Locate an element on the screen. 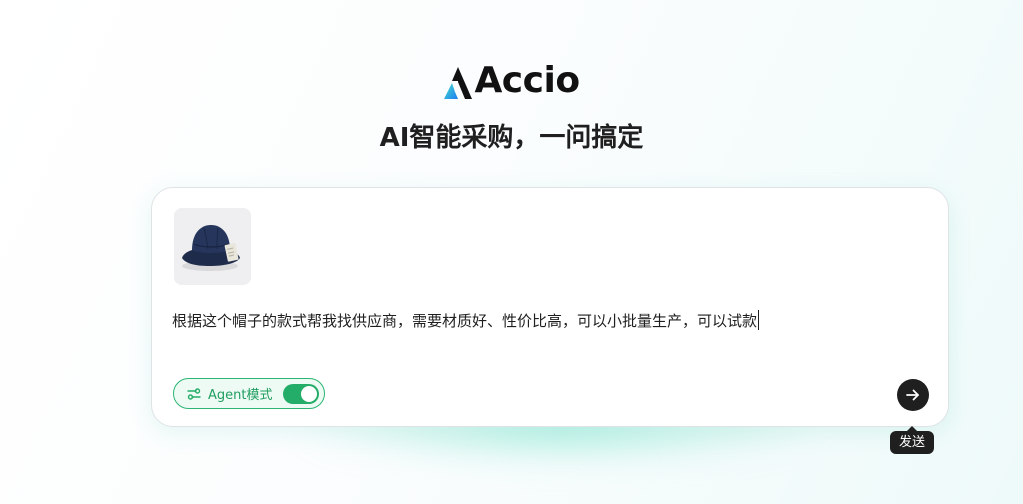  agent-mode-icon is located at coordinates (194, 394).